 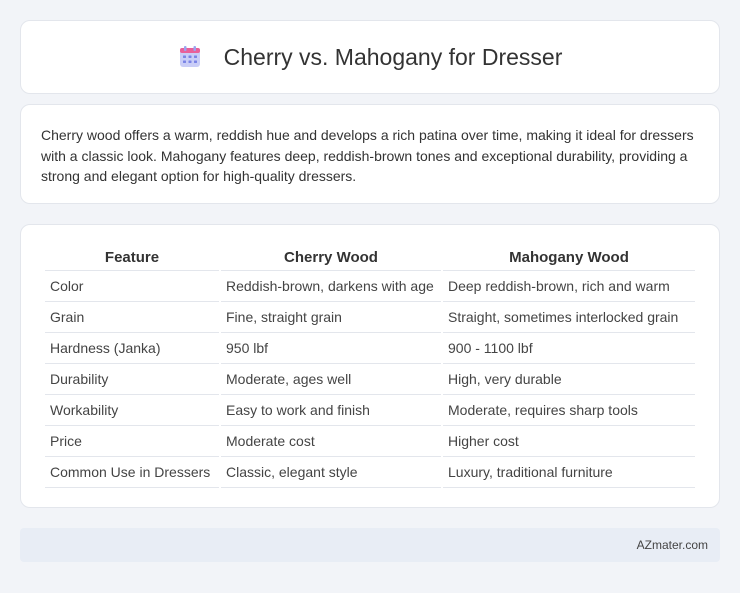 What do you see at coordinates (132, 348) in the screenshot?
I see `table-cell: Hardness (Janka)` at bounding box center [132, 348].